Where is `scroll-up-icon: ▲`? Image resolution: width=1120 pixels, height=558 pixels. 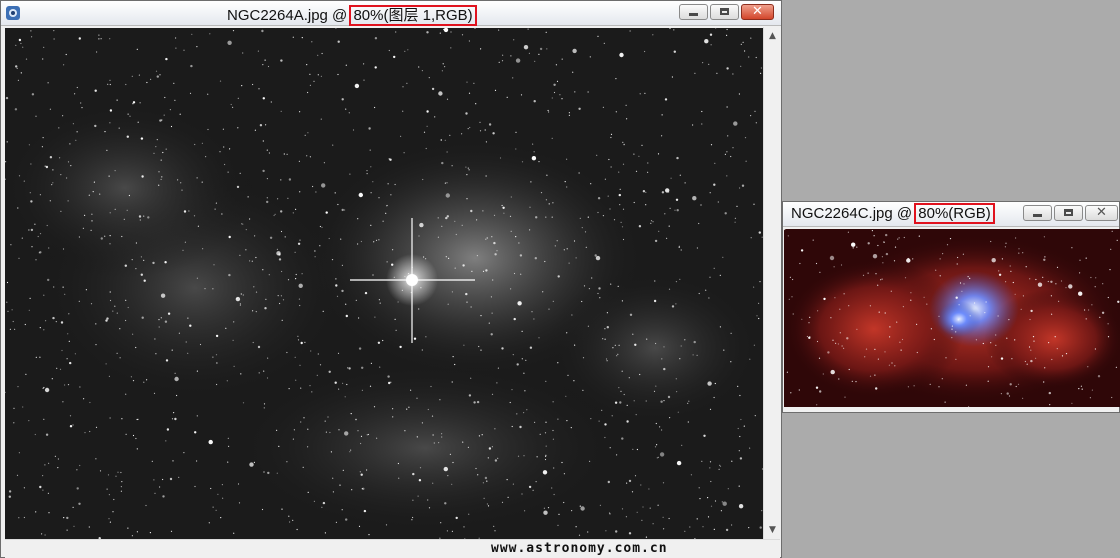 scroll-up-icon: ▲ is located at coordinates (772, 36).